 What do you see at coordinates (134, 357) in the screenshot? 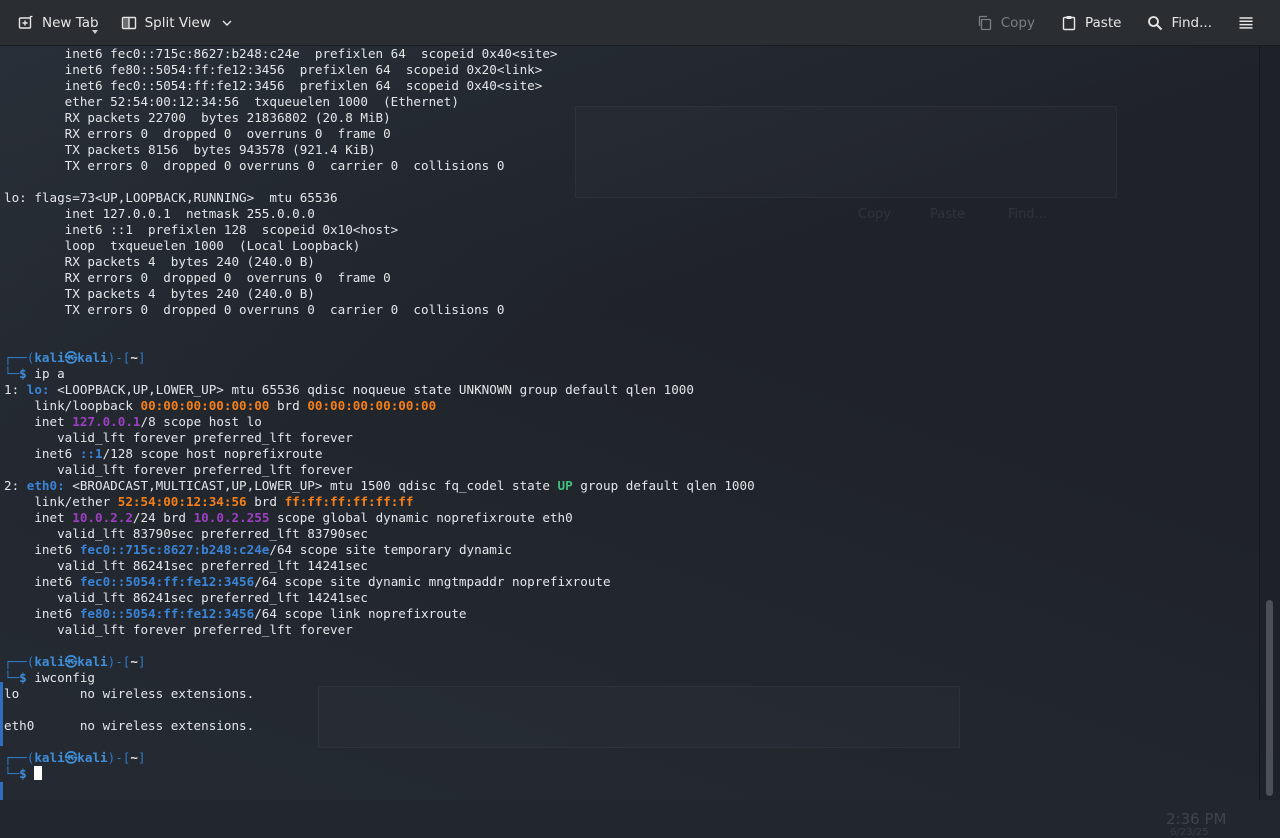
I see `prompt-dir: ~` at bounding box center [134, 357].